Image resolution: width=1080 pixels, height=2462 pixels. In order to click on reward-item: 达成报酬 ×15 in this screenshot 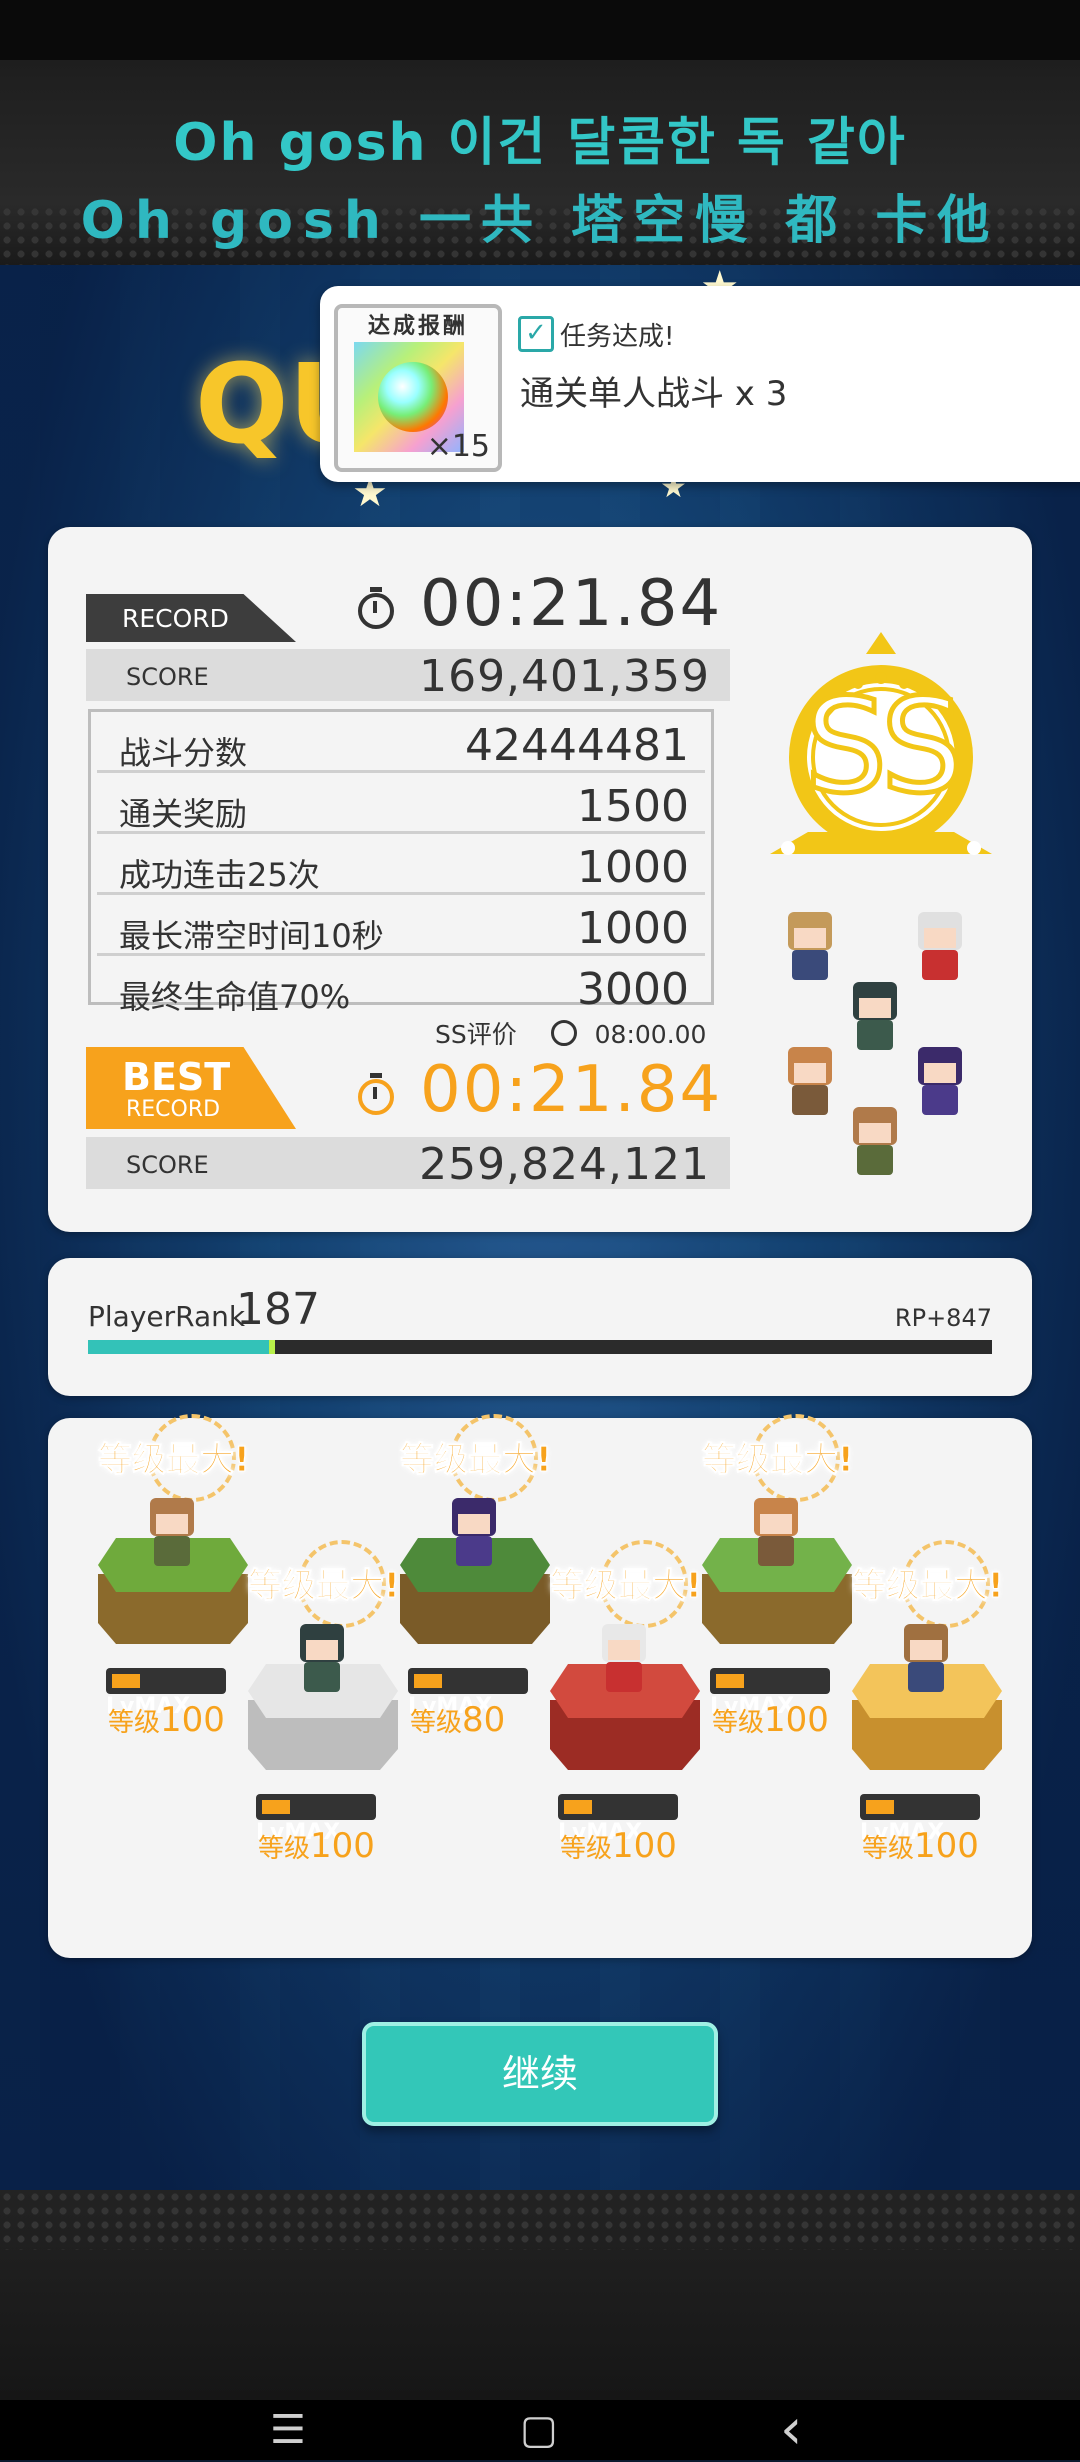, I will do `click(418, 388)`.